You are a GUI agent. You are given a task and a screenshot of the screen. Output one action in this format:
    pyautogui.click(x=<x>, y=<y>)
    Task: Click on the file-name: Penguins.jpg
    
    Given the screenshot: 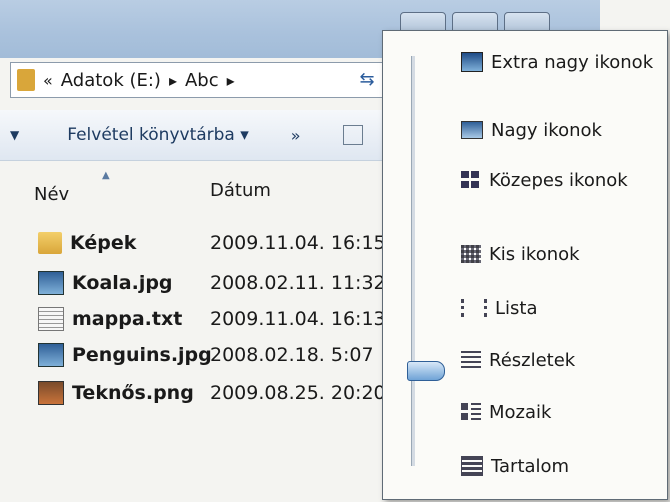 What is the action you would take?
    pyautogui.click(x=142, y=355)
    